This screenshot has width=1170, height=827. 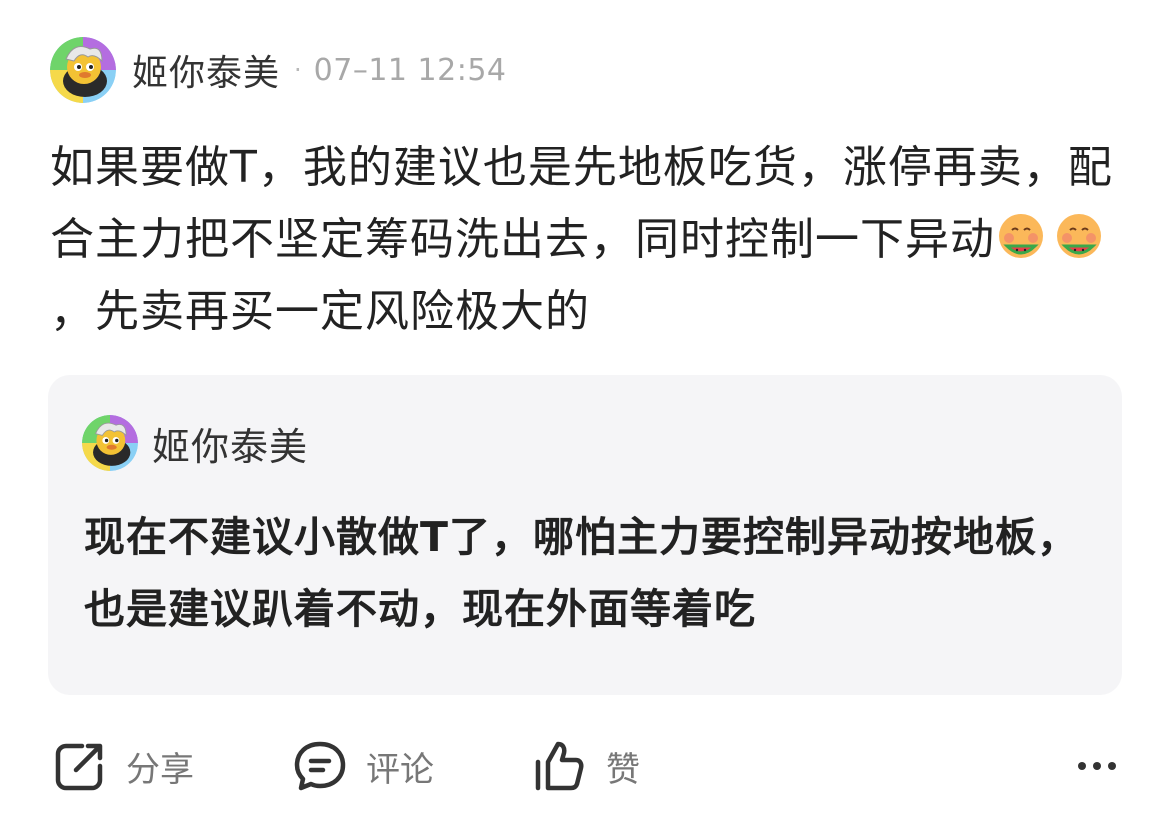 What do you see at coordinates (623, 769) in the screenshot?
I see `like-label: 赞` at bounding box center [623, 769].